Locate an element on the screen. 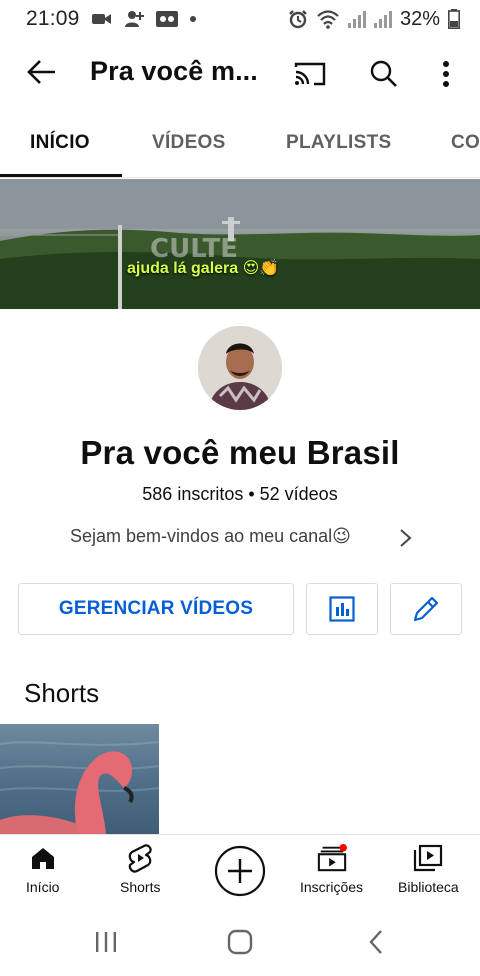 The height and width of the screenshot is (976, 480). pencil-icon is located at coordinates (426, 609).